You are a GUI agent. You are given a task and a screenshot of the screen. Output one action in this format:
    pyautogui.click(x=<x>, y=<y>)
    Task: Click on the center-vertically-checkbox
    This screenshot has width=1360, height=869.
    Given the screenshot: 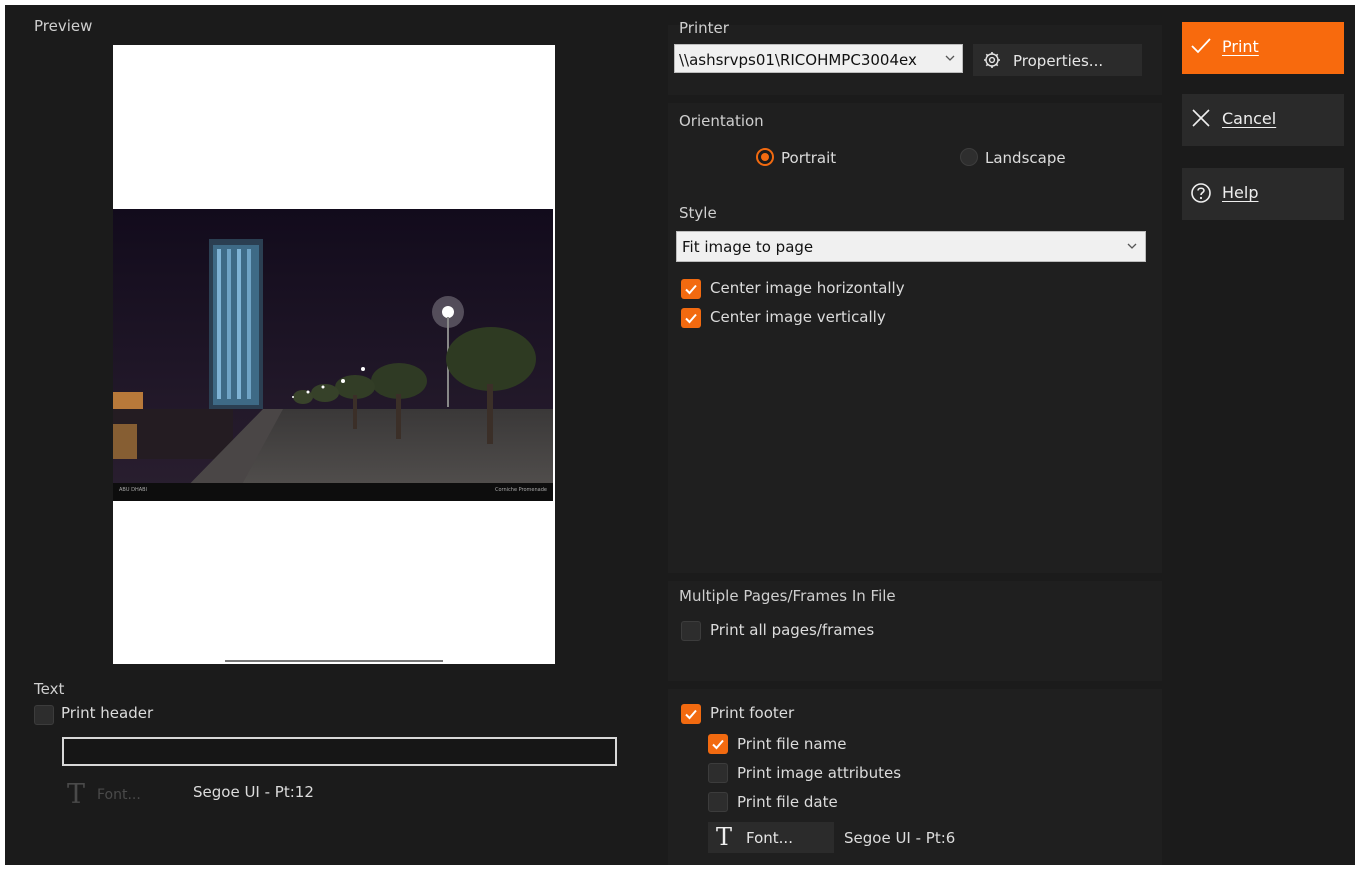 What is the action you would take?
    pyautogui.click(x=691, y=318)
    